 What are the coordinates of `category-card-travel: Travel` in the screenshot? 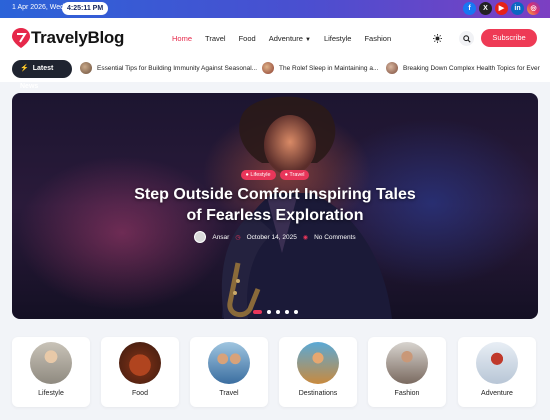 It's located at (229, 372).